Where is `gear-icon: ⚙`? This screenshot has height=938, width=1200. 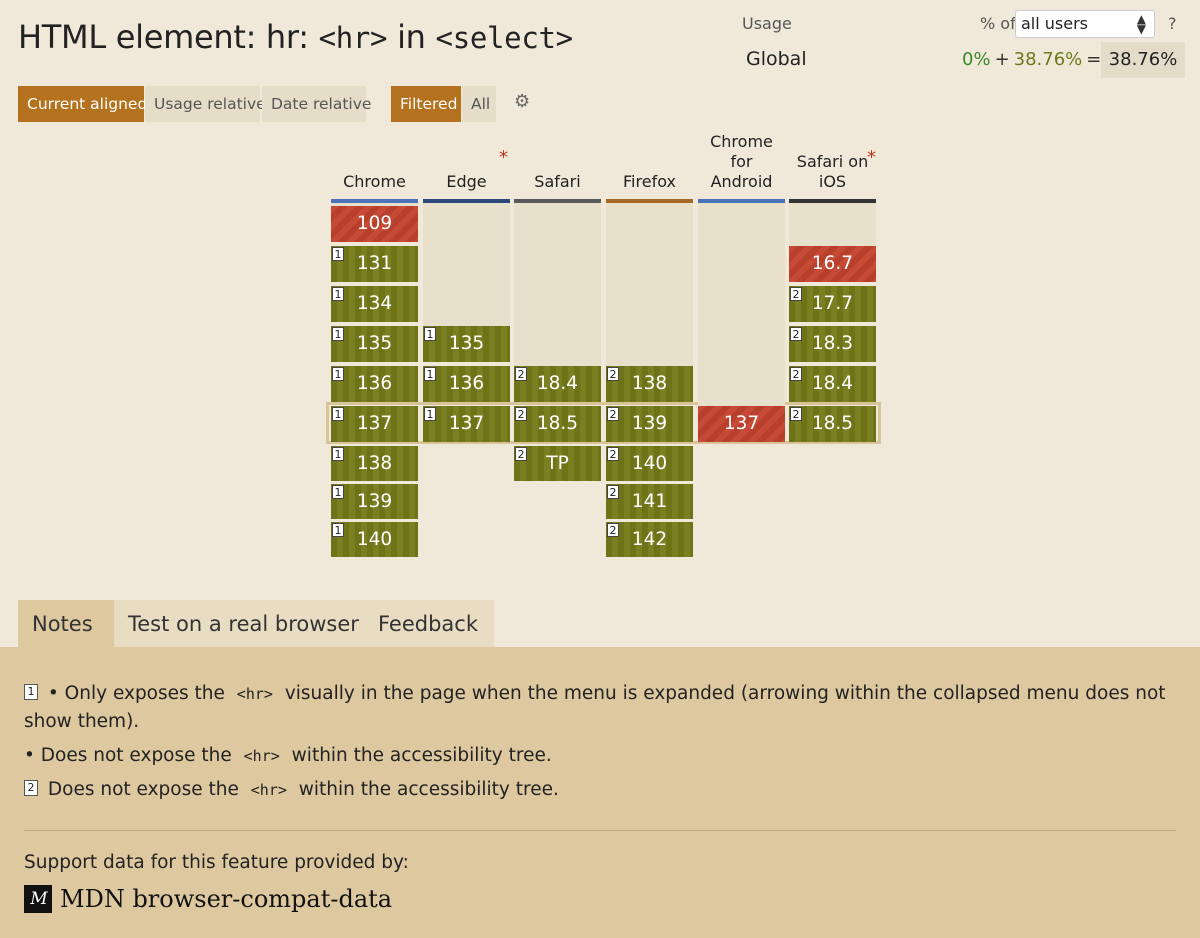 gear-icon: ⚙ is located at coordinates (523, 102).